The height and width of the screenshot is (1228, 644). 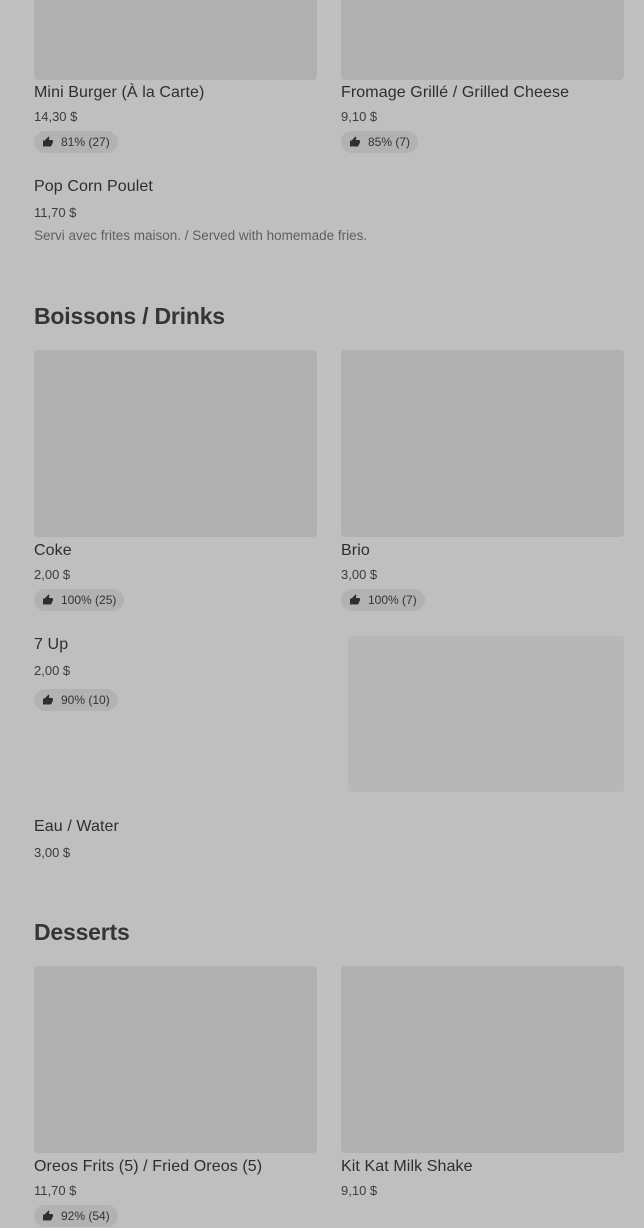 I want to click on item-name: Kit Kat Milk Shake, so click(x=407, y=1166).